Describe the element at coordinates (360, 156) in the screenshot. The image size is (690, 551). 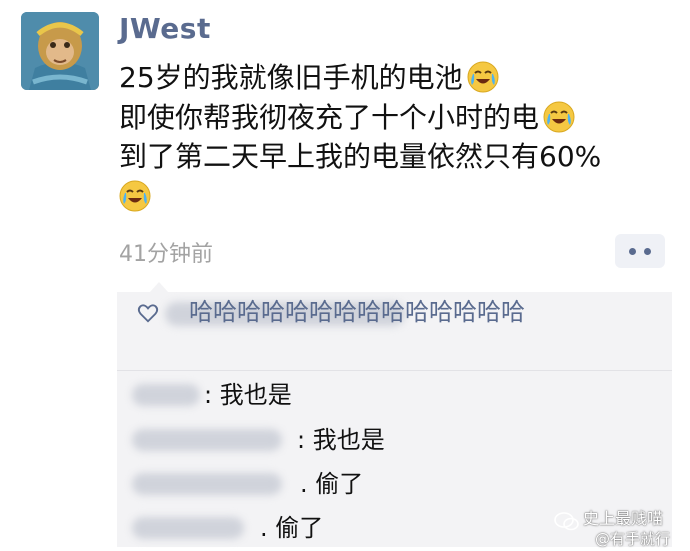
I see `post-line-text: 到了第二天早上我的电量依然只有60%` at that location.